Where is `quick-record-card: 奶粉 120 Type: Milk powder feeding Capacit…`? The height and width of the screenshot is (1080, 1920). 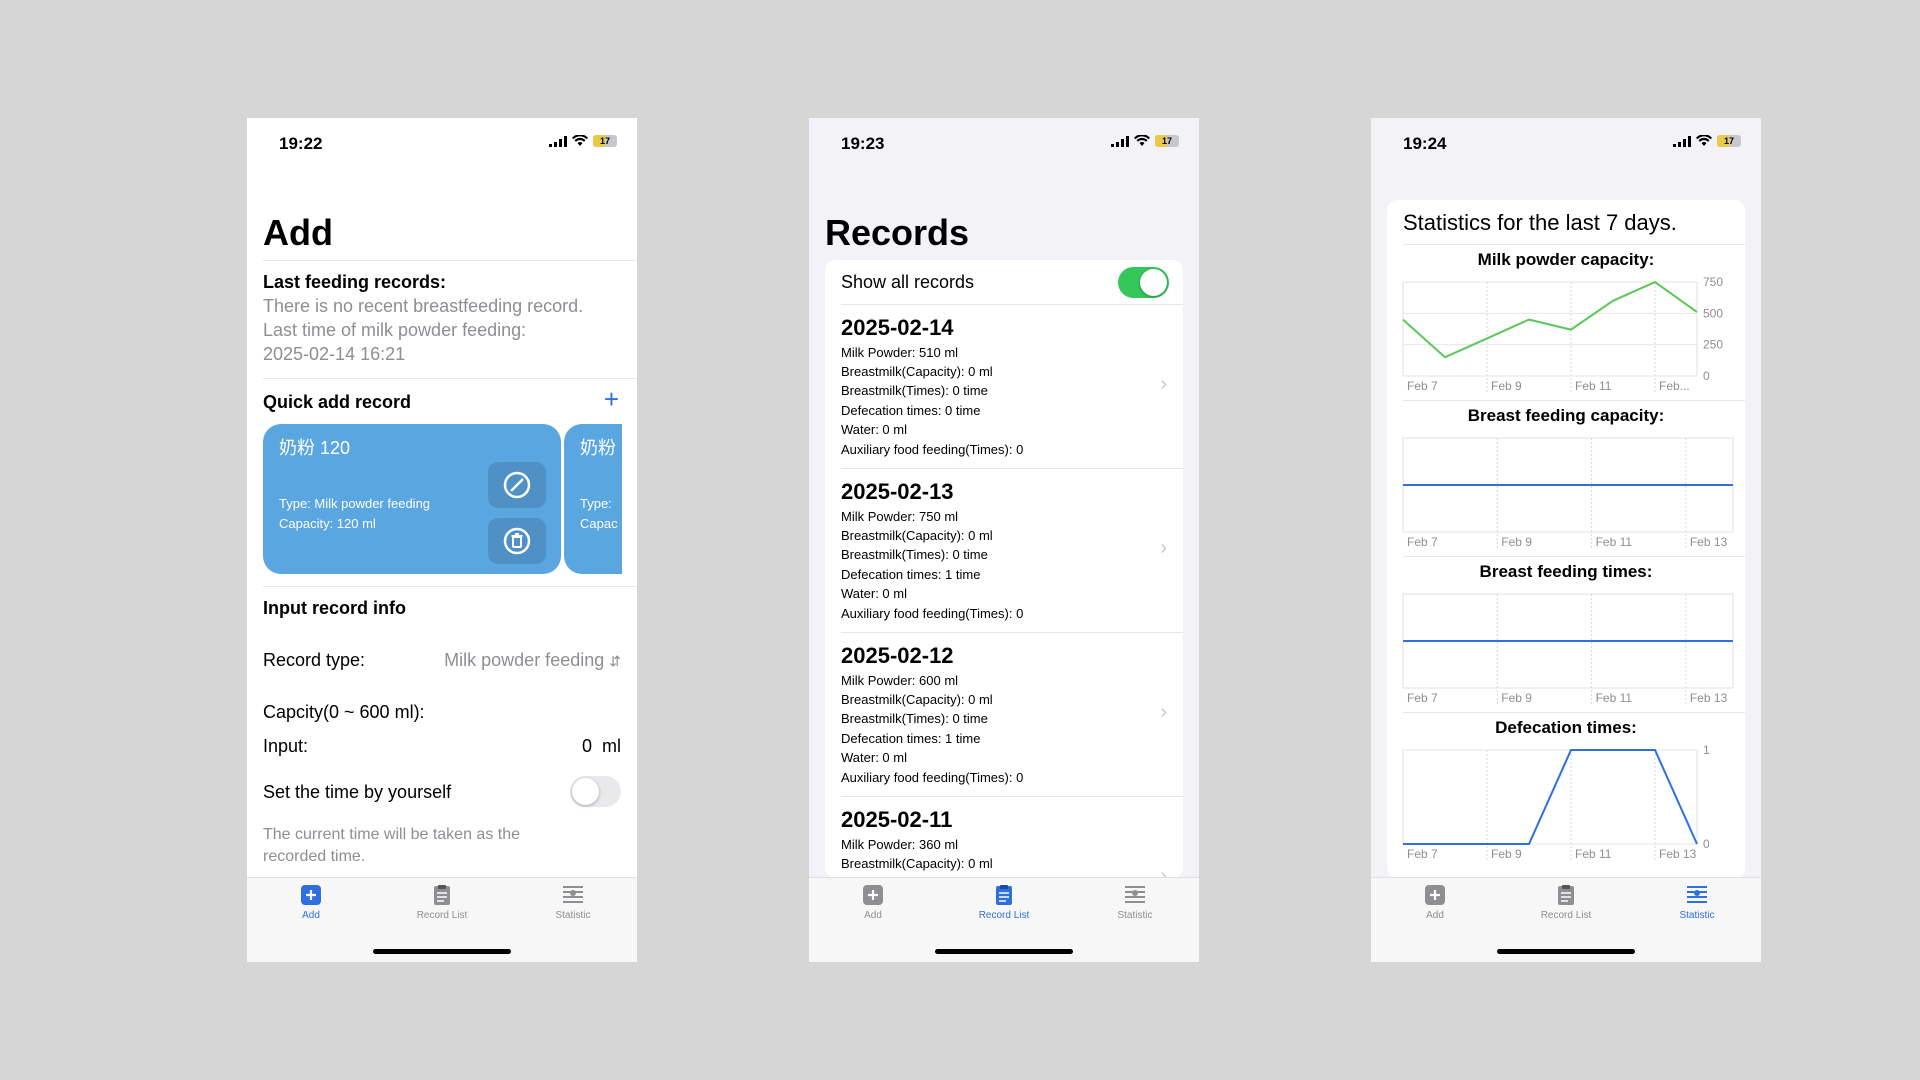
quick-record-card: 奶粉 120 Type: Milk powder feeding Capacit… is located at coordinates (412, 499).